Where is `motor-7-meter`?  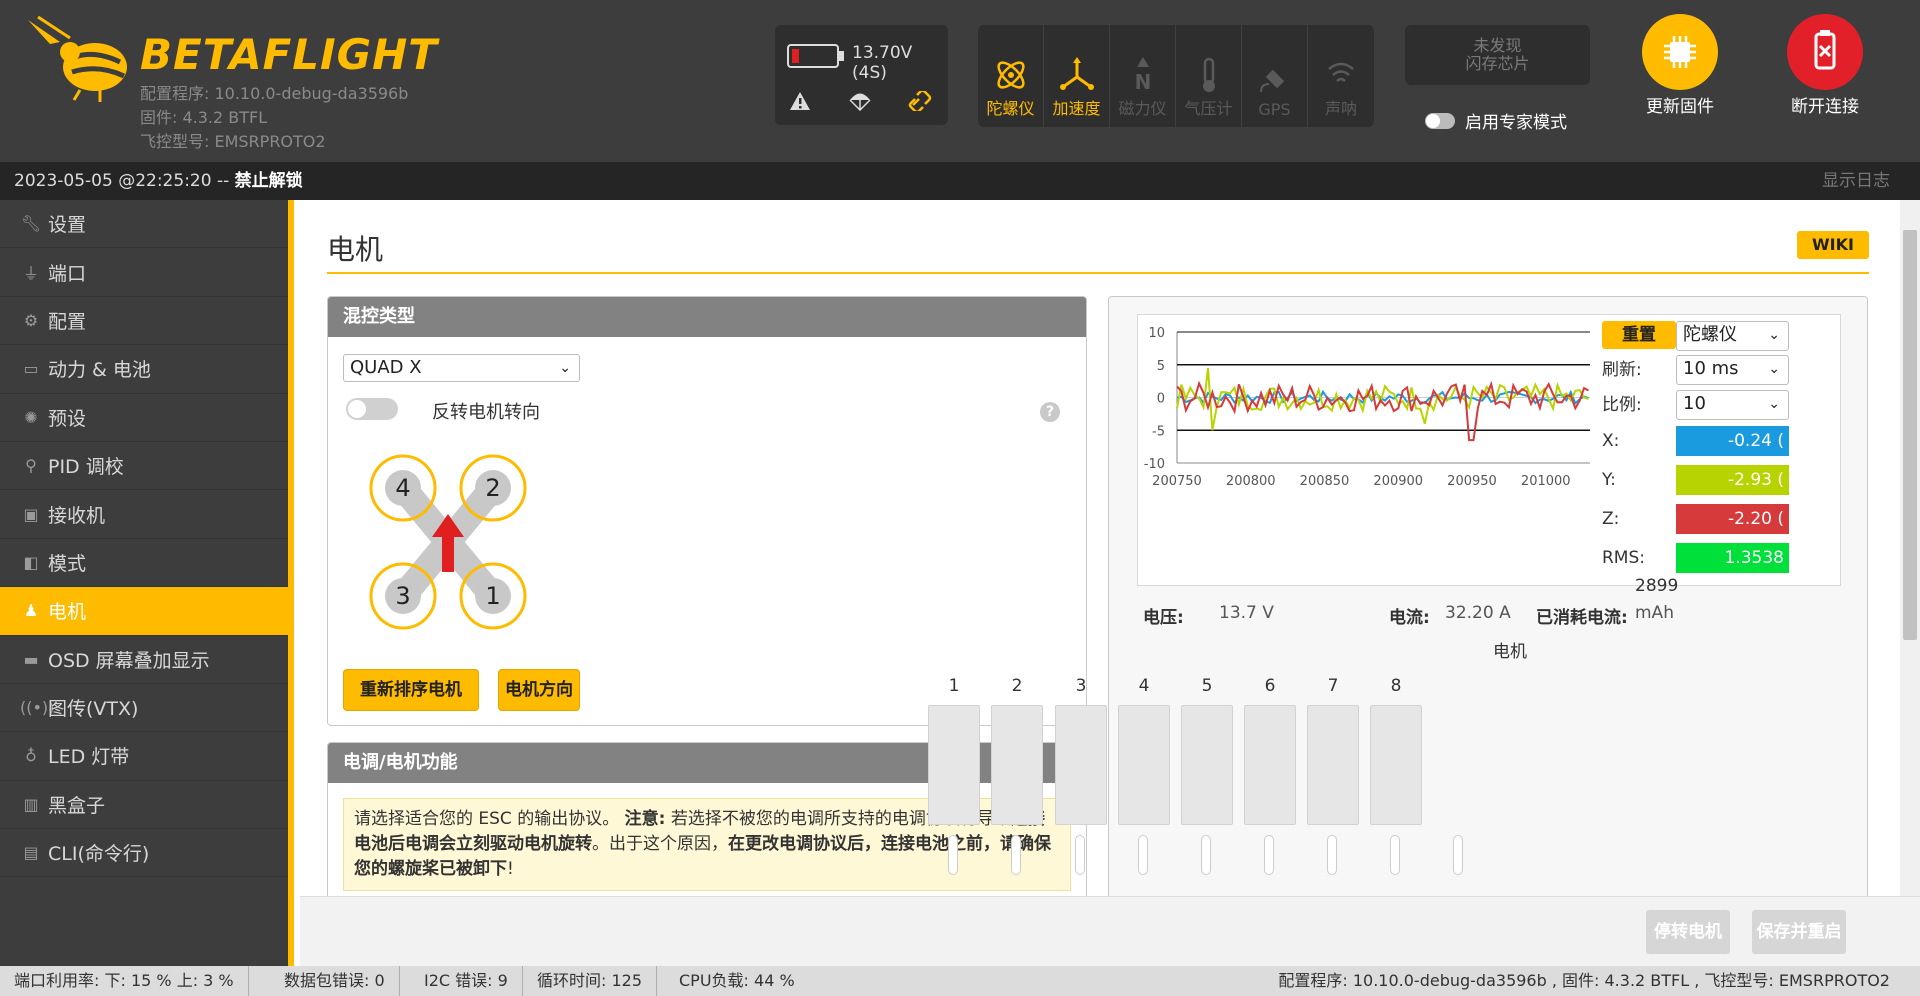 motor-7-meter is located at coordinates (1333, 765).